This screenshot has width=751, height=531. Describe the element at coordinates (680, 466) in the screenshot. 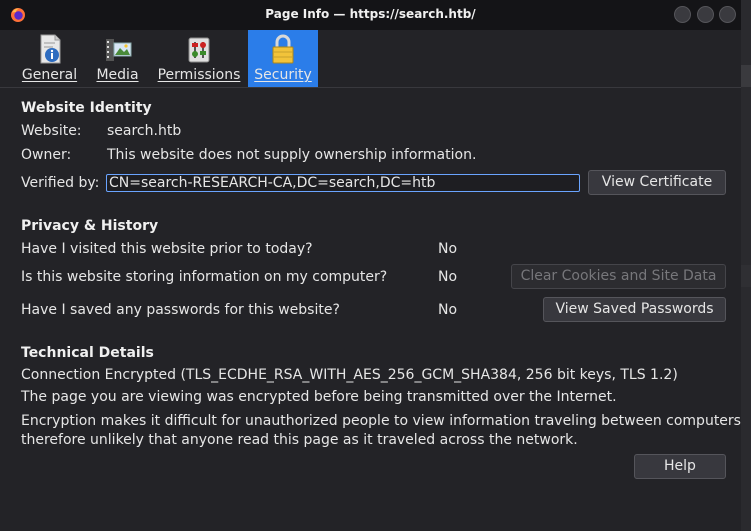

I see `help-button: Help` at that location.